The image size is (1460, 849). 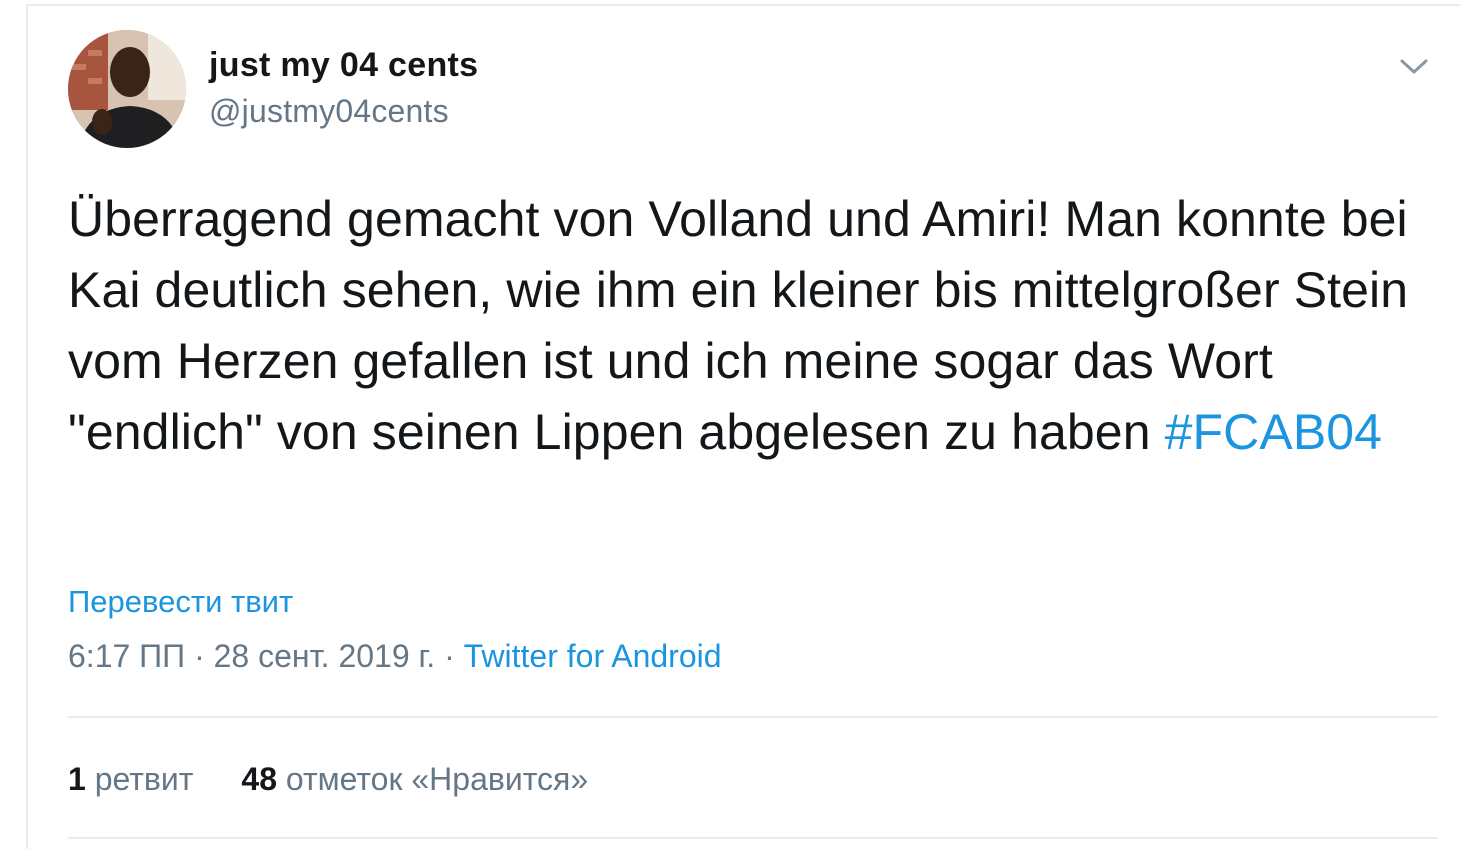 I want to click on user-handle: @justmy04cents, so click(x=329, y=111).